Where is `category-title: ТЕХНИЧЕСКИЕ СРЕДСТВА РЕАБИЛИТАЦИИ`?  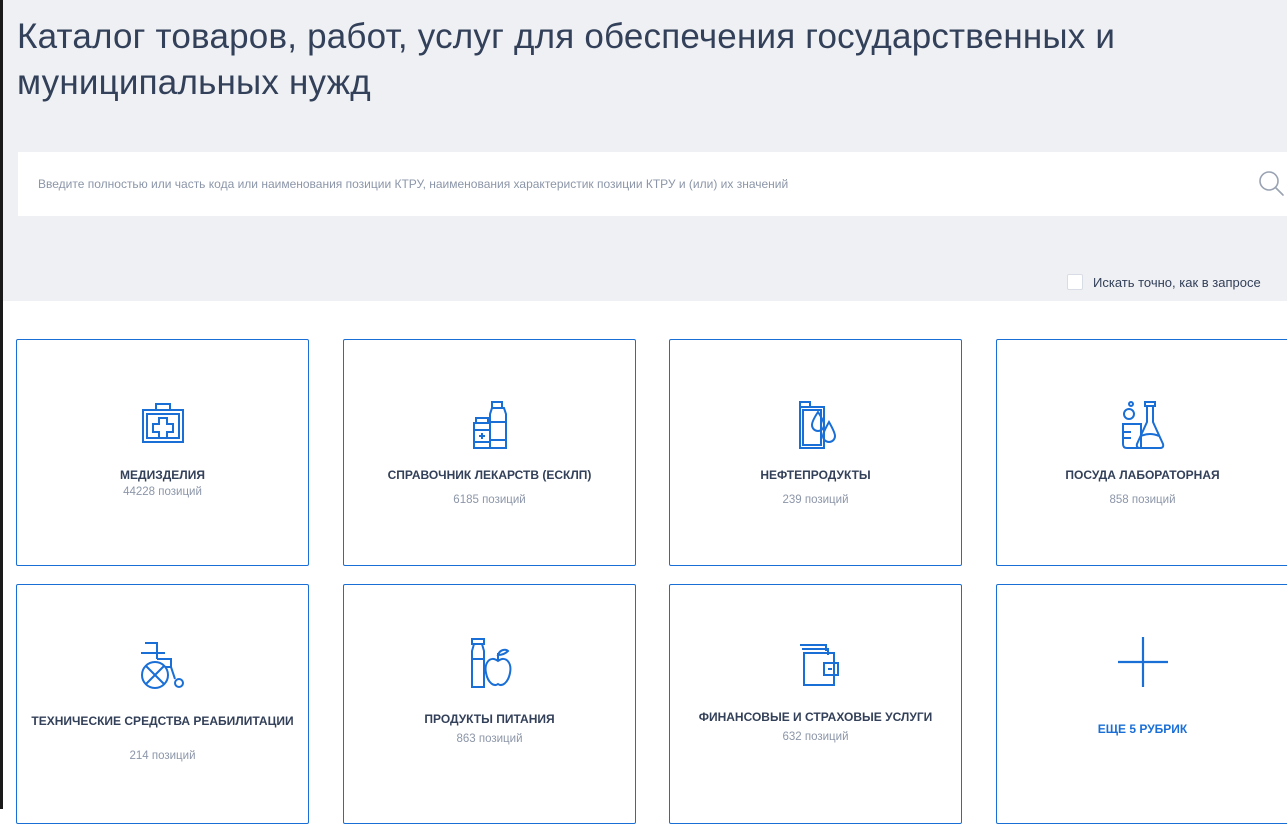 category-title: ТЕХНИЧЕСКИЕ СРЕДСТВА РЕАБИЛИТАЦИИ is located at coordinates (162, 721).